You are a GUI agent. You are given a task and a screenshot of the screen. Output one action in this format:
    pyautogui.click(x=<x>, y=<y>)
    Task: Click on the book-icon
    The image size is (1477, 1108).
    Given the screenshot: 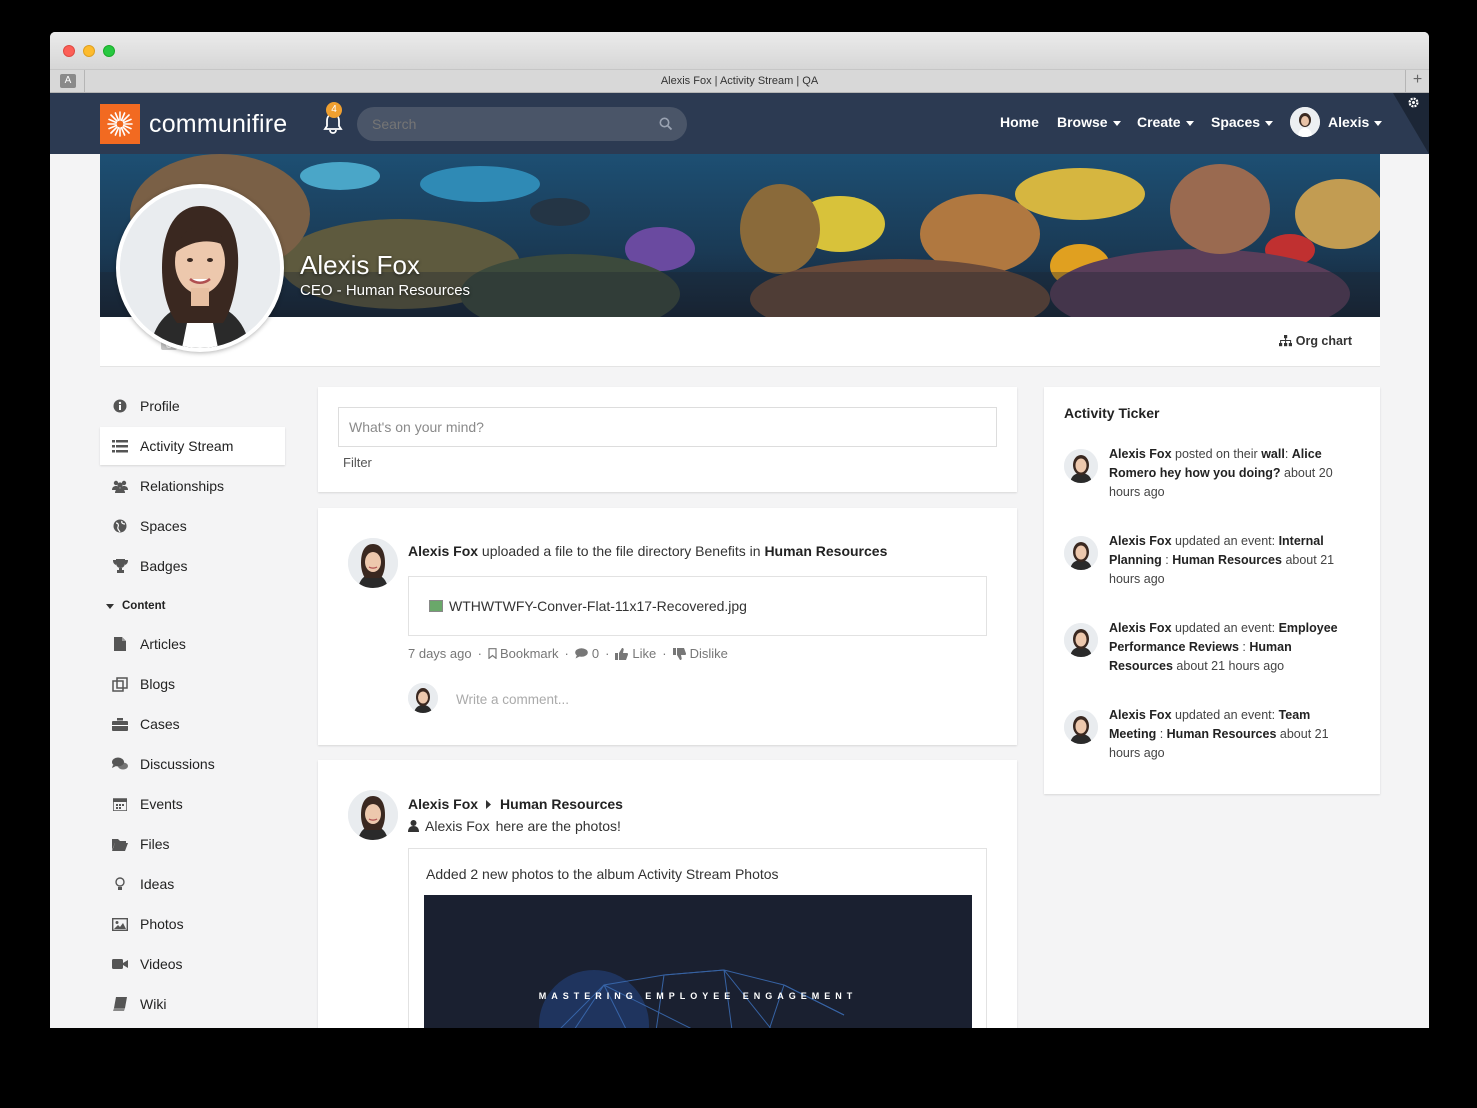 What is the action you would take?
    pyautogui.click(x=120, y=1004)
    